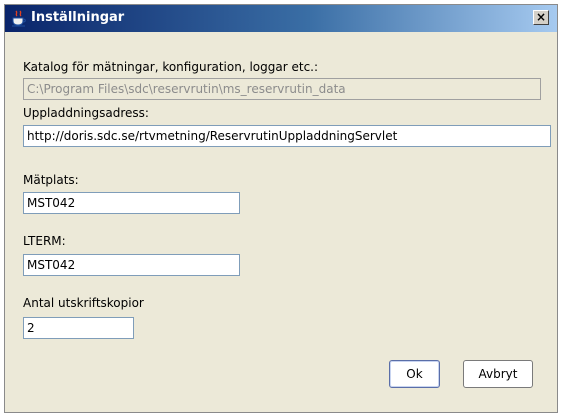 This screenshot has width=564, height=415. What do you see at coordinates (287, 136) in the screenshot?
I see `upload-address-field` at bounding box center [287, 136].